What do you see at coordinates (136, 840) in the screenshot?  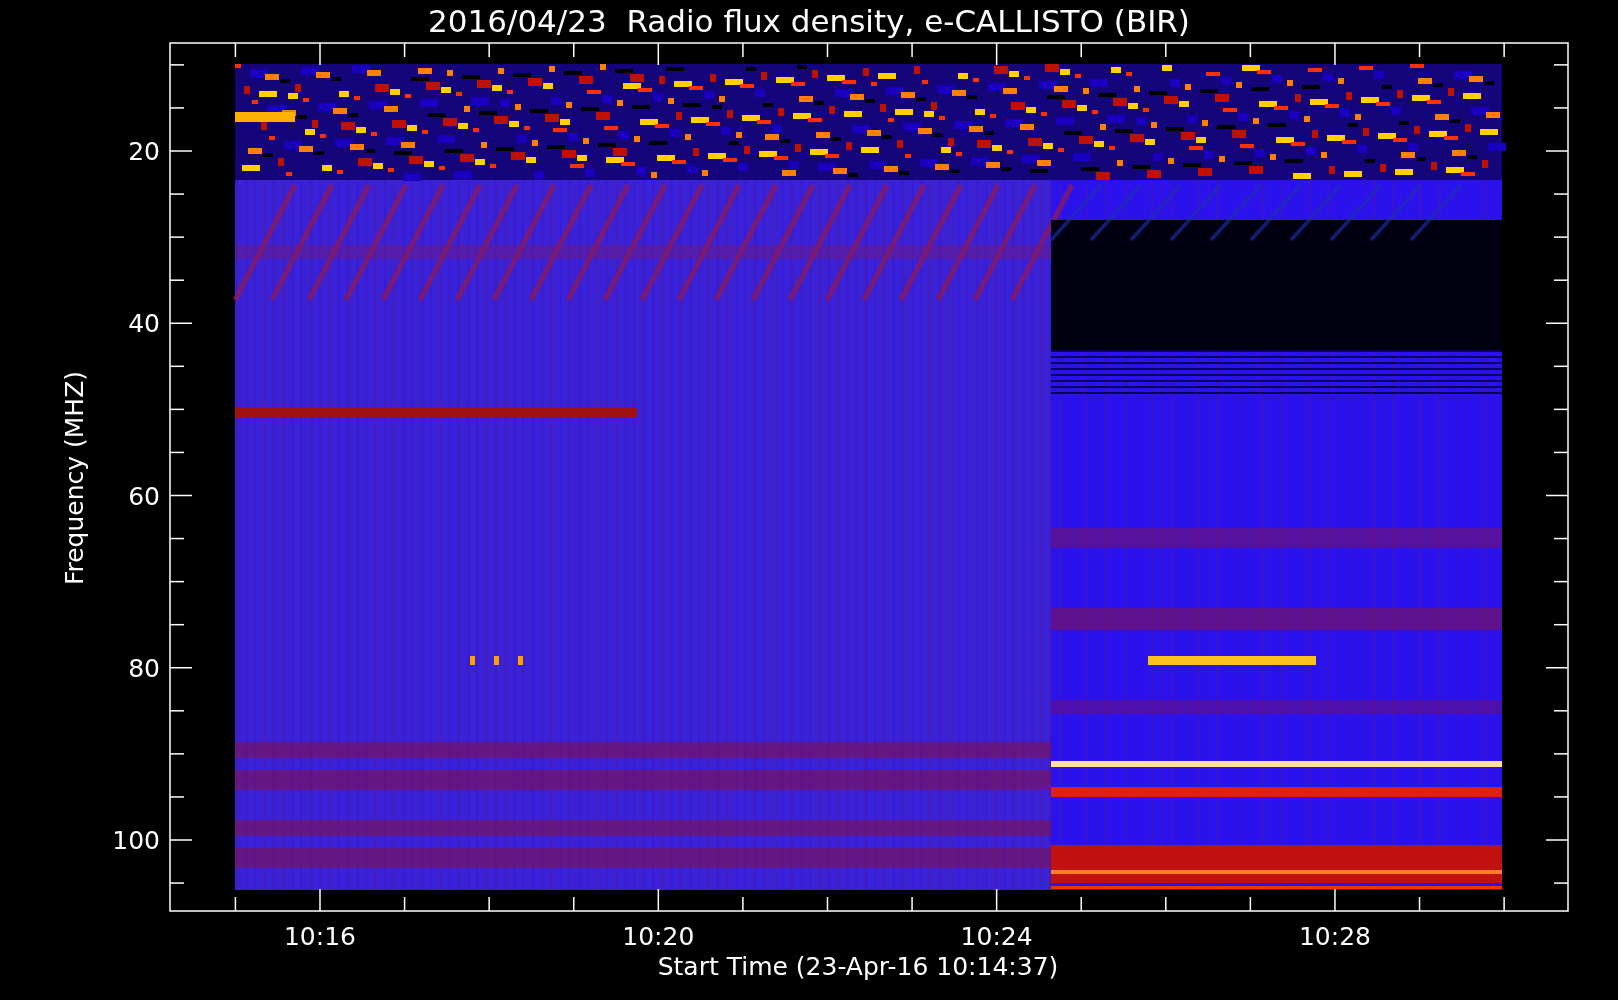 I see `y-tick-label: 100` at bounding box center [136, 840].